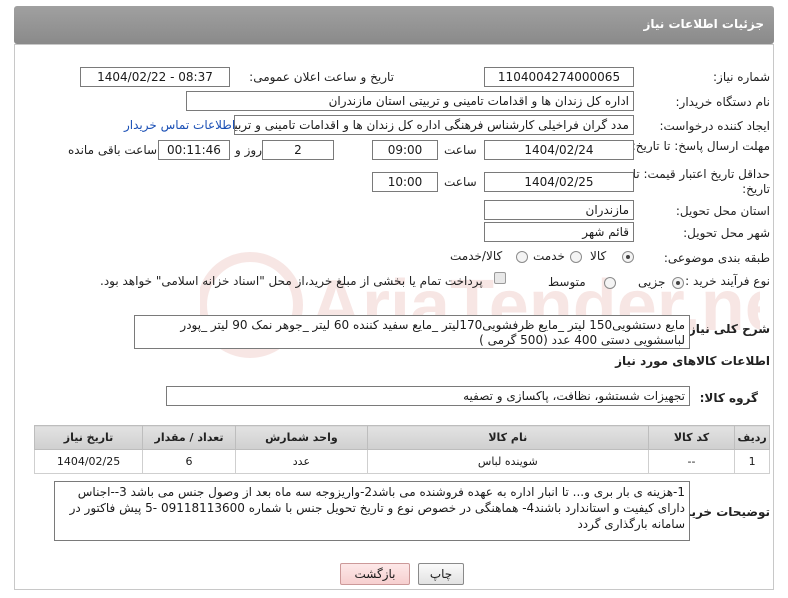  What do you see at coordinates (701, 181) in the screenshot?
I see `price-validity-label: حداقل تاریخ اعتبار قیمت: تا تاریخ:` at bounding box center [701, 181].